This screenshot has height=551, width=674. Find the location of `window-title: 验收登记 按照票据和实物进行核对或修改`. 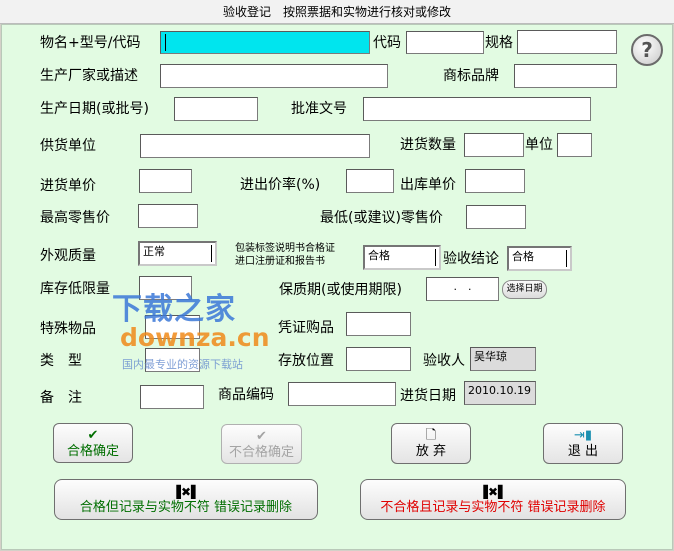

window-title: 验收登记 按照票据和实物进行核对或修改 is located at coordinates (337, 12).